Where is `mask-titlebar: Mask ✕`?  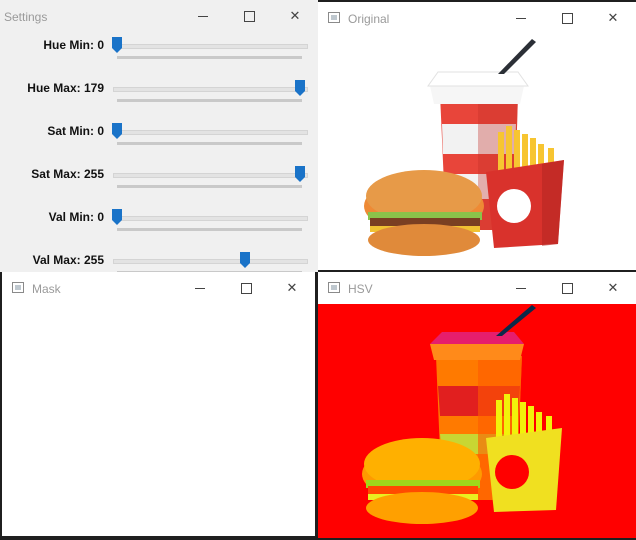
mask-titlebar: Mask ✕ is located at coordinates (158, 288).